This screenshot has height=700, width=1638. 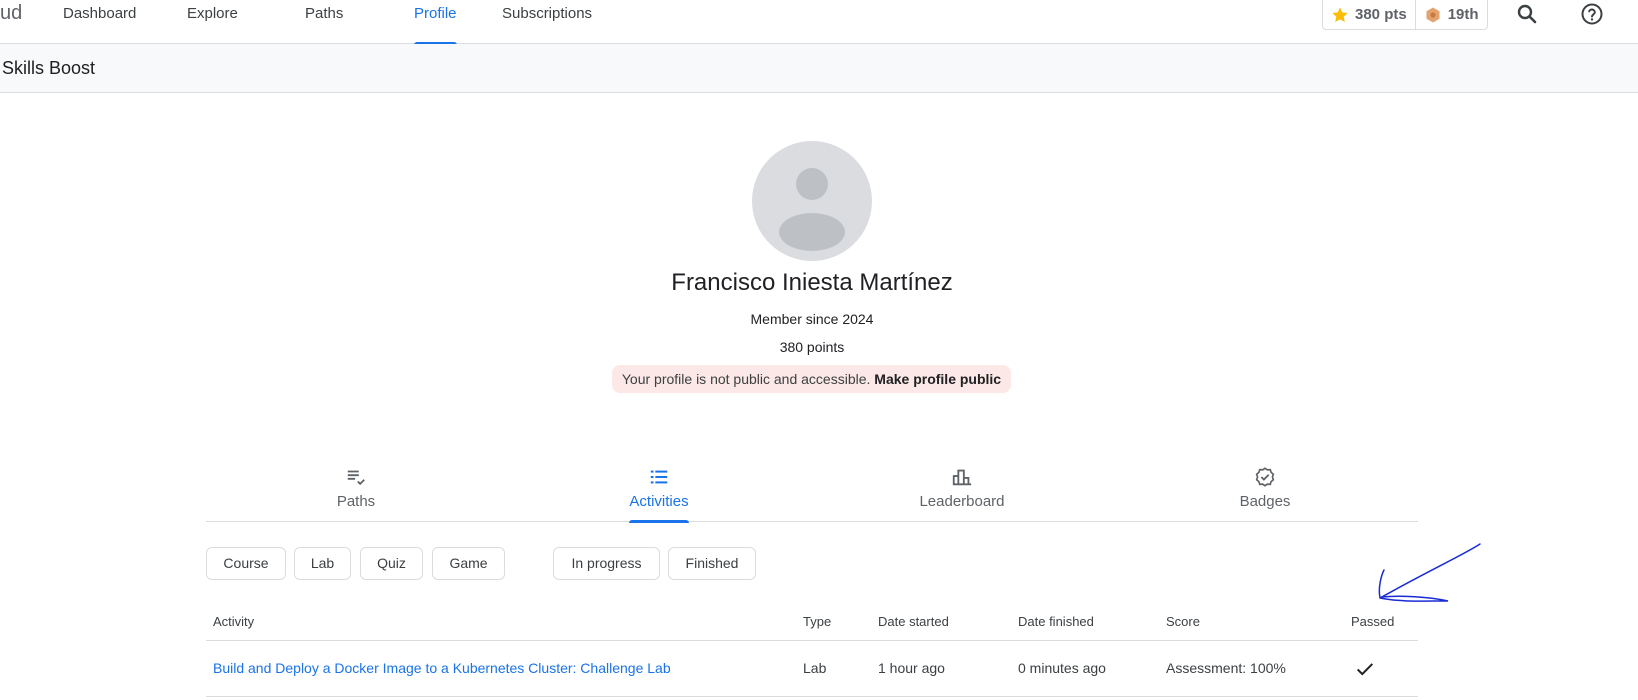 I want to click on column-header-passed: Passed, so click(x=1372, y=621).